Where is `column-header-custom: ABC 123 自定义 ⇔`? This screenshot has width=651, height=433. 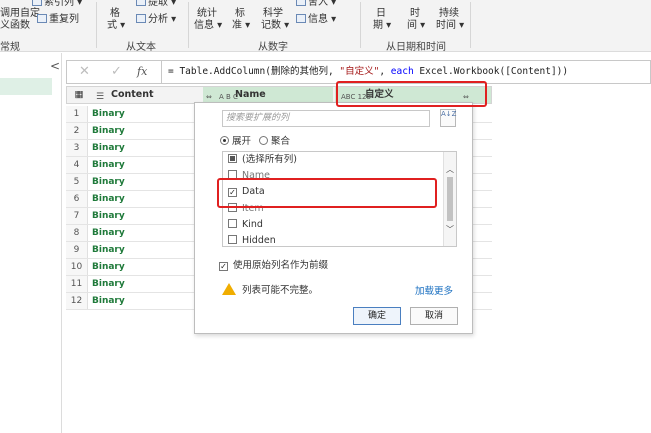 column-header-custom: ABC 123 自定义 ⇔ is located at coordinates (413, 95).